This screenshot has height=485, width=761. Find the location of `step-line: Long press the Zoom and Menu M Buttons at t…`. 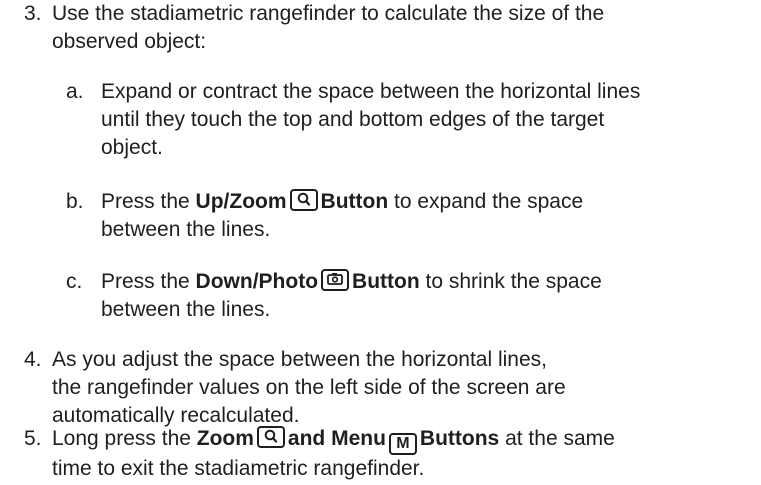

step-line: Long press the Zoom and Menu M Buttons at t… is located at coordinates (333, 440).